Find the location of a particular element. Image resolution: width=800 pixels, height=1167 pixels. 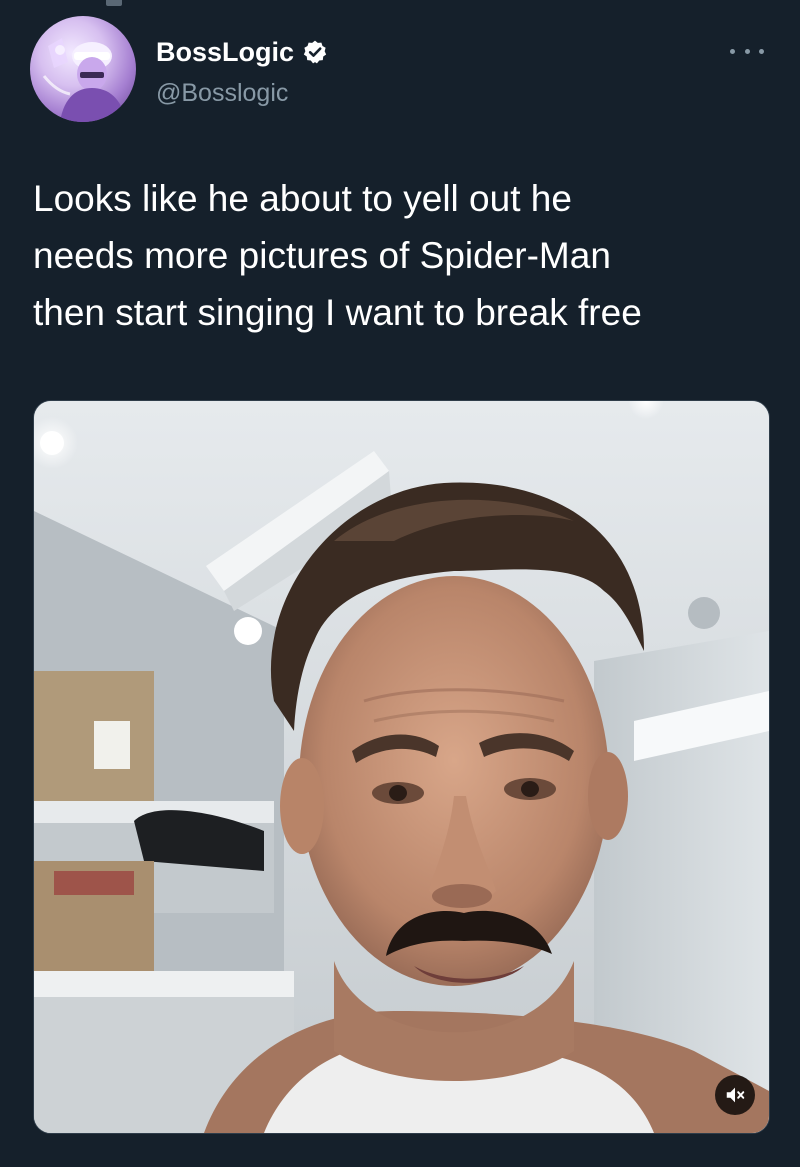

mute-toggle-button is located at coordinates (735, 1095).